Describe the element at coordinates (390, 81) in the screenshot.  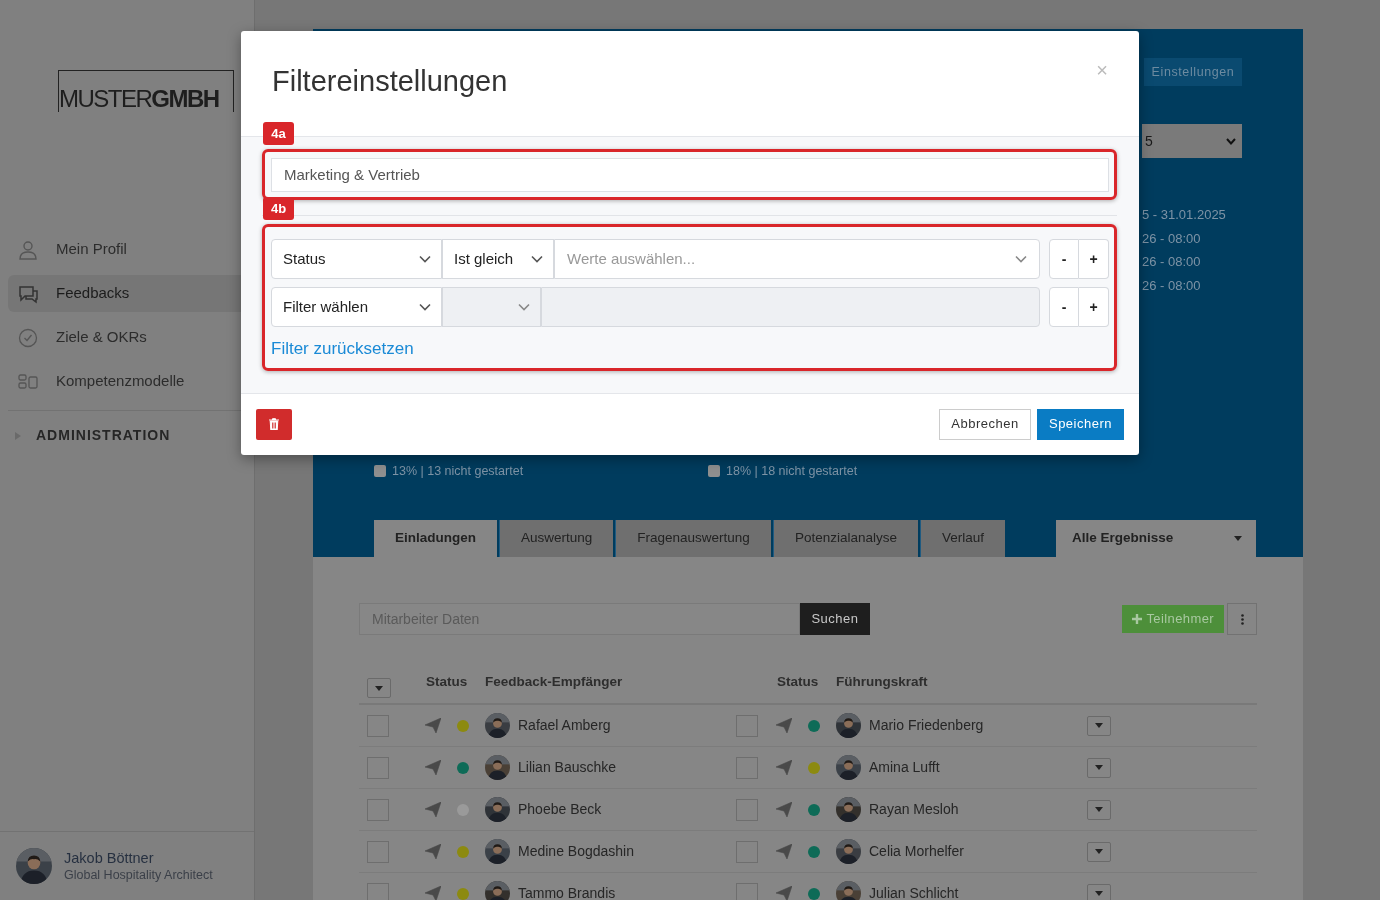
I see `modal-title: Filtereinstellungen` at that location.